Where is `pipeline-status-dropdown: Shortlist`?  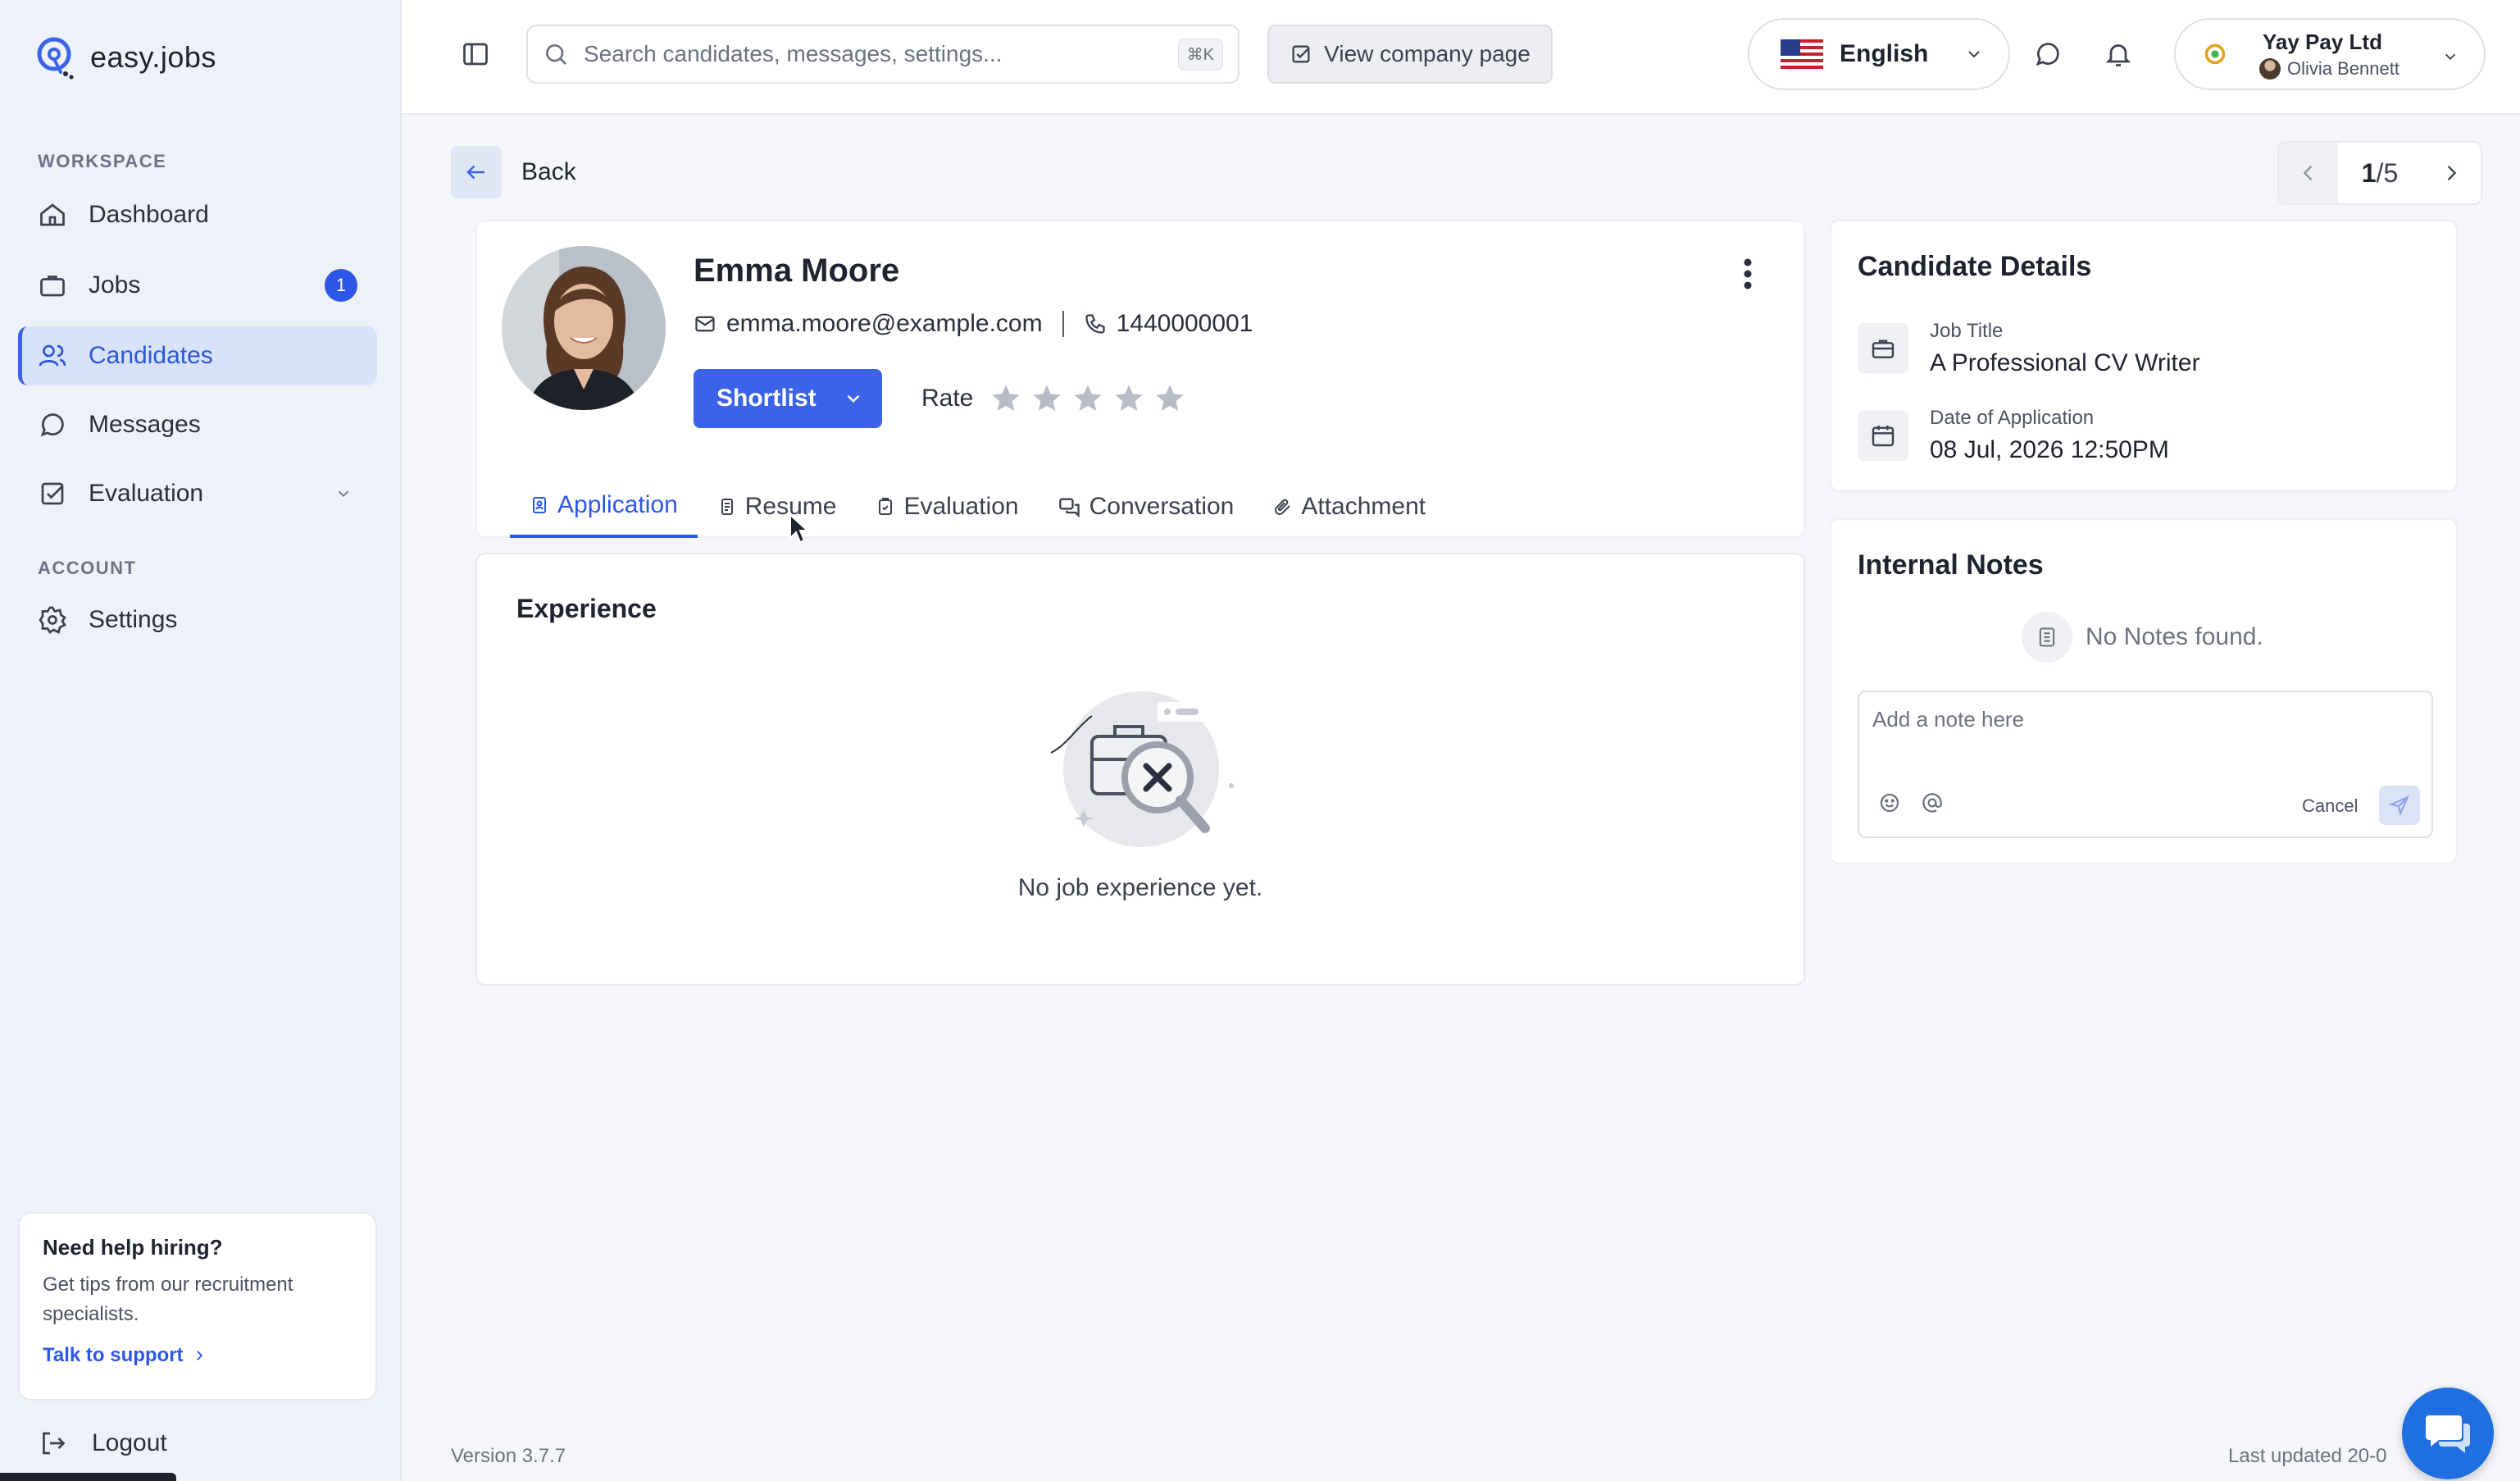 pipeline-status-dropdown: Shortlist is located at coordinates (788, 398).